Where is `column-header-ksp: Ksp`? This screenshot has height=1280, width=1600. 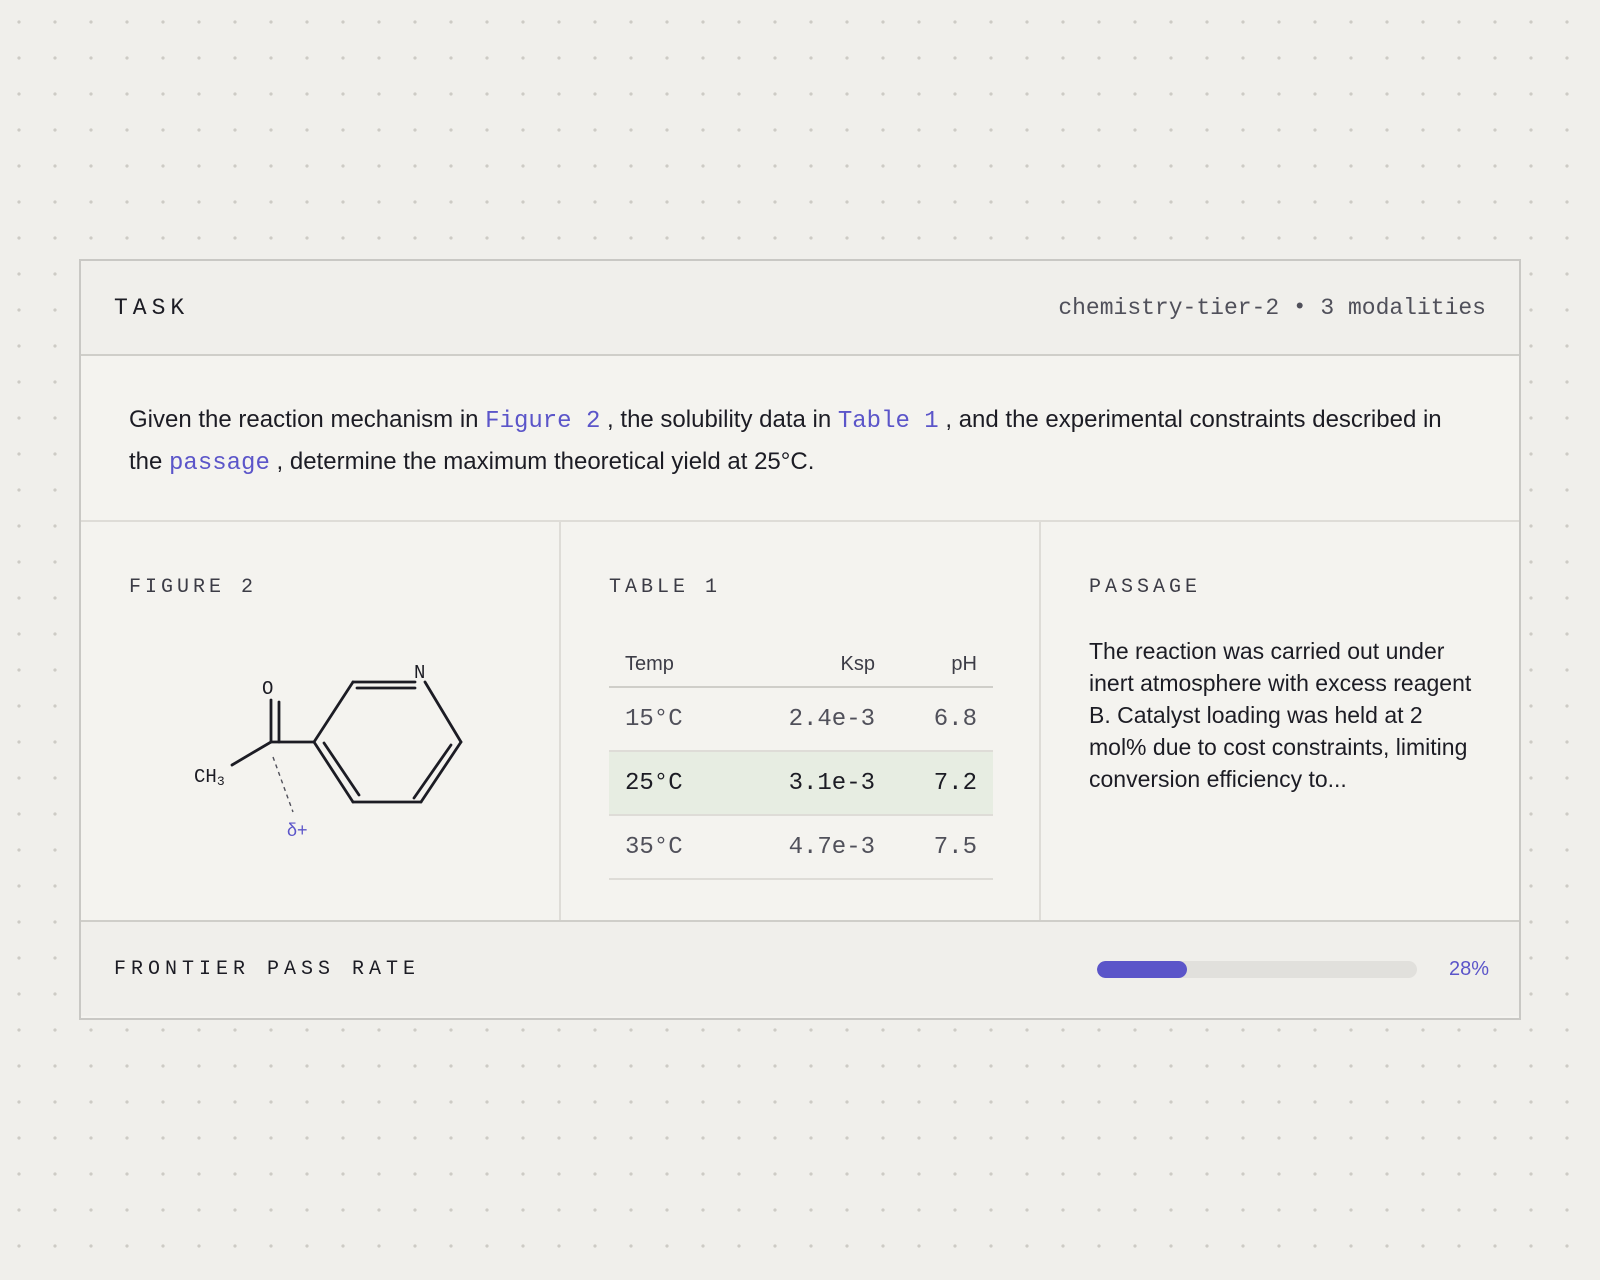 column-header-ksp: Ksp is located at coordinates (810, 665).